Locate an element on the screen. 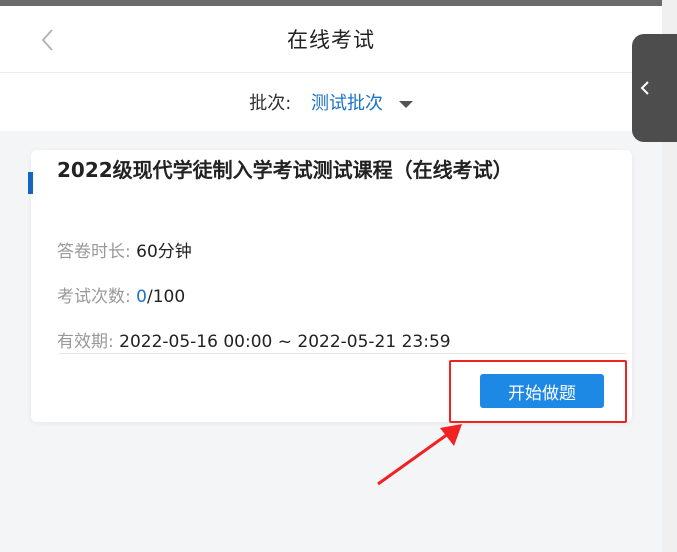 Image resolution: width=677 pixels, height=552 pixels. validity-row: 有效期: 2022-05-16 00:00 ~ 2022-05-21 23:59 is located at coordinates (254, 339).